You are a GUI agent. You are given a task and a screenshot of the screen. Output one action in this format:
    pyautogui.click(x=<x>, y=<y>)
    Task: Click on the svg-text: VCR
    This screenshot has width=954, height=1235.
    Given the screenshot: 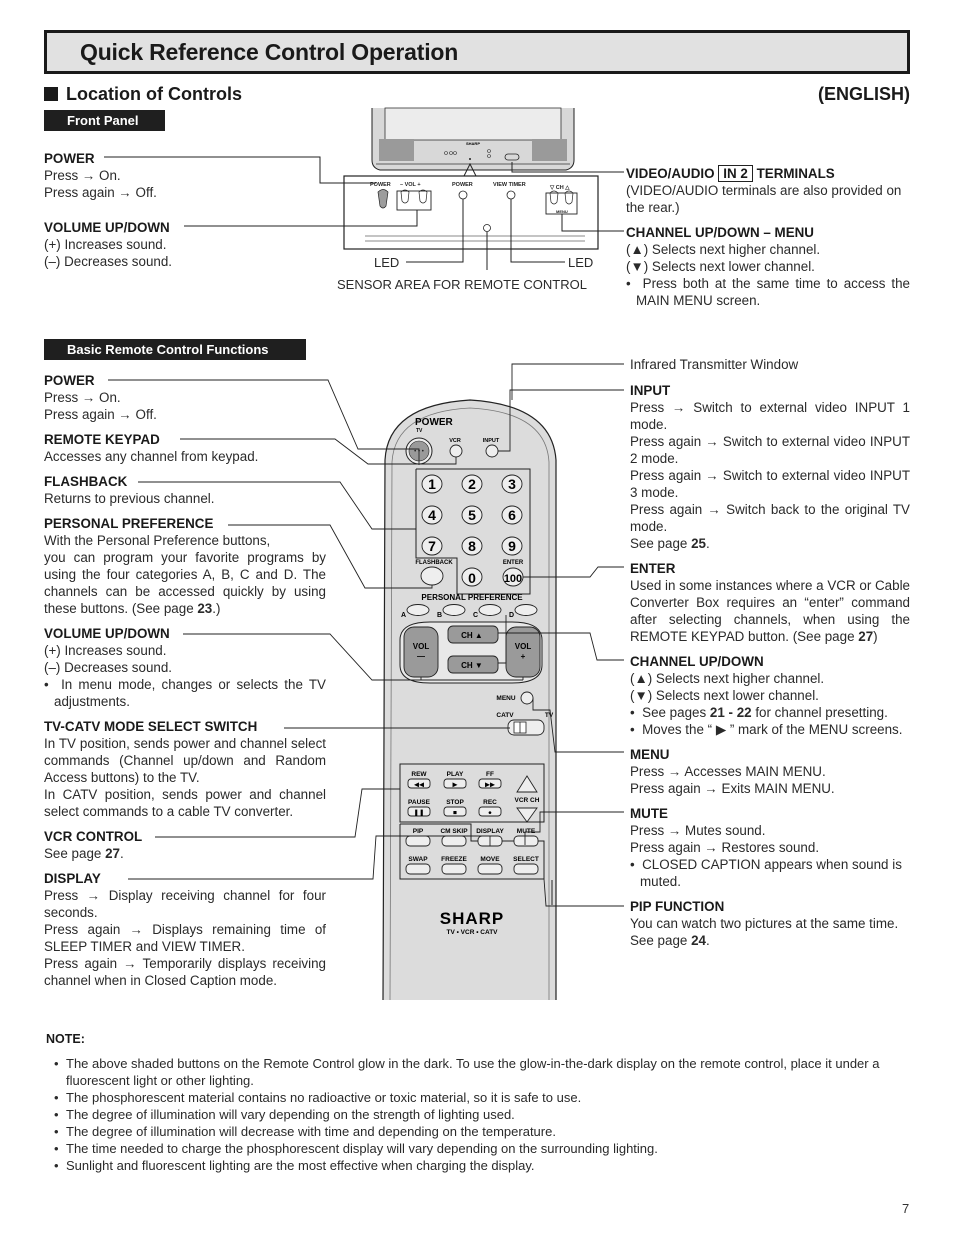 What is the action you would take?
    pyautogui.click(x=455, y=441)
    